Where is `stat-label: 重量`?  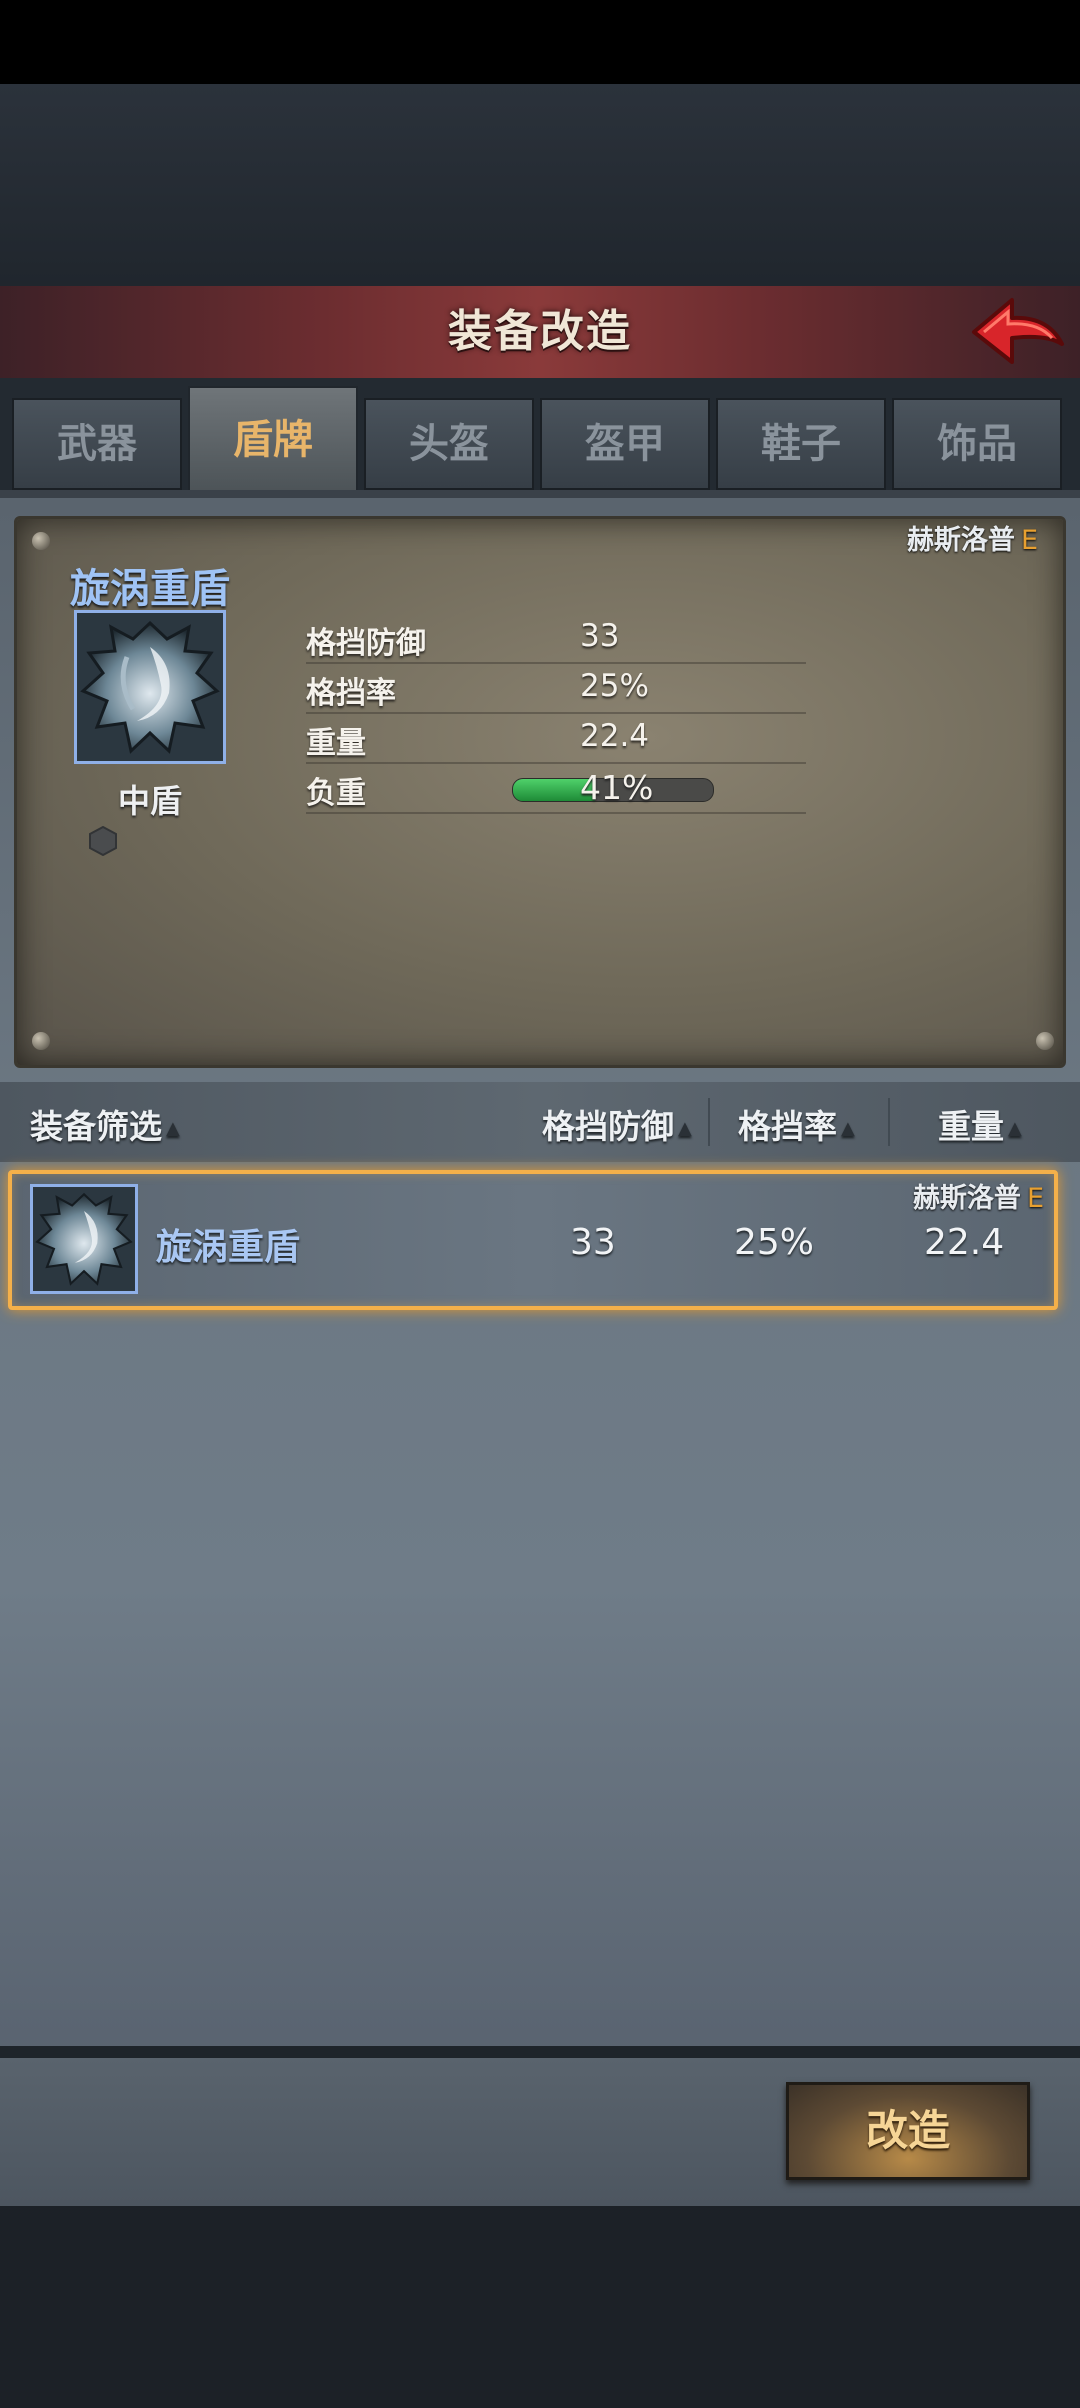
stat-label: 重量 is located at coordinates (336, 743).